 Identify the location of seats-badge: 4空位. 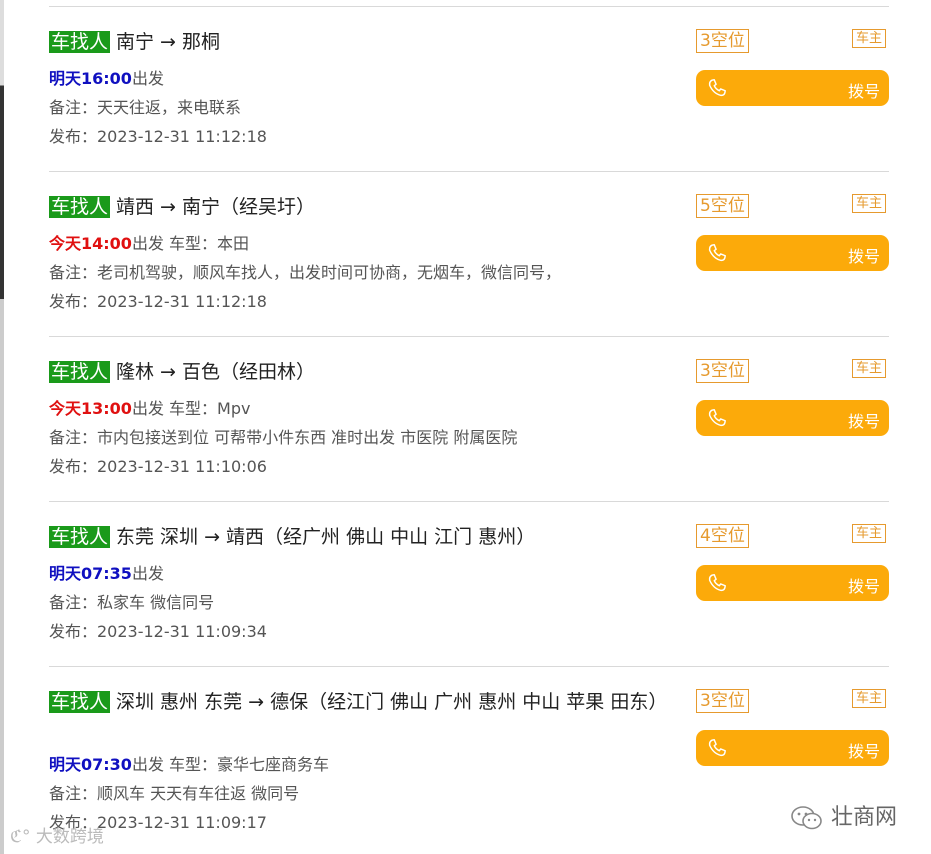
(722, 536).